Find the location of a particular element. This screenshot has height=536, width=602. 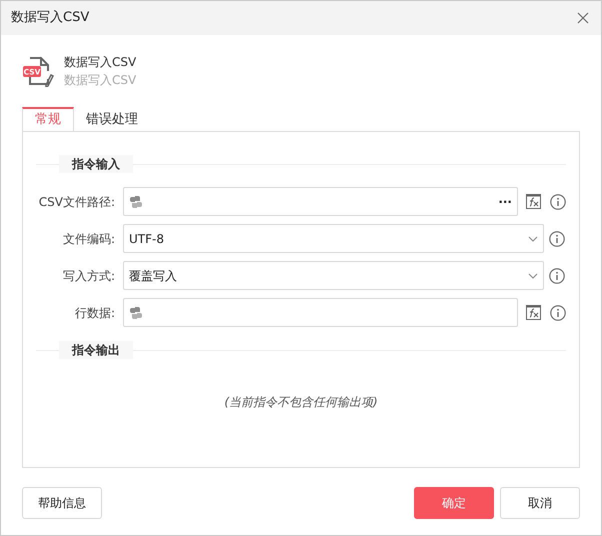

empty-output-note: (当前指令不包含任何输出项) is located at coordinates (301, 402).